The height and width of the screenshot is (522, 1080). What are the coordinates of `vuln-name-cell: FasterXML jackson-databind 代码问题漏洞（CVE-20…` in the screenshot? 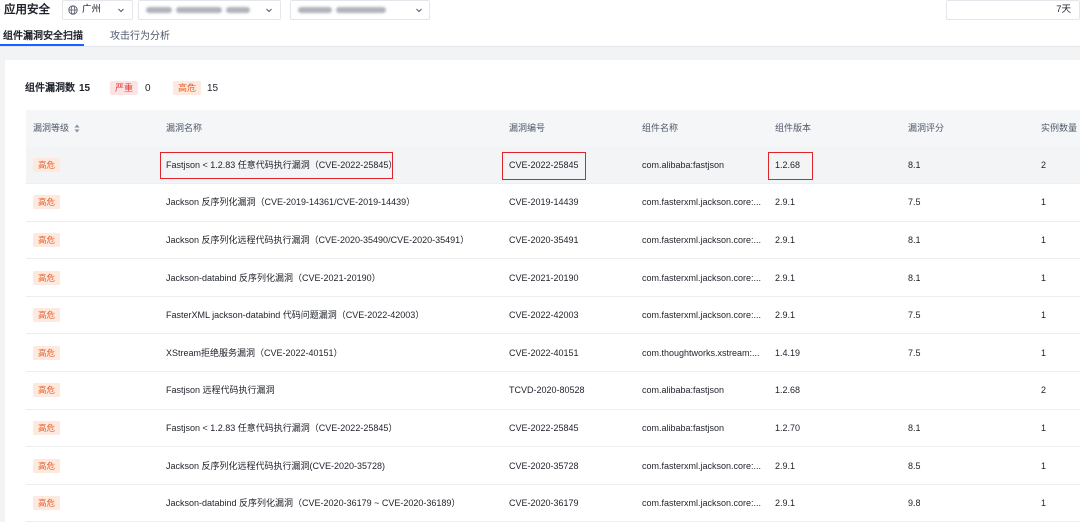 It's located at (330, 315).